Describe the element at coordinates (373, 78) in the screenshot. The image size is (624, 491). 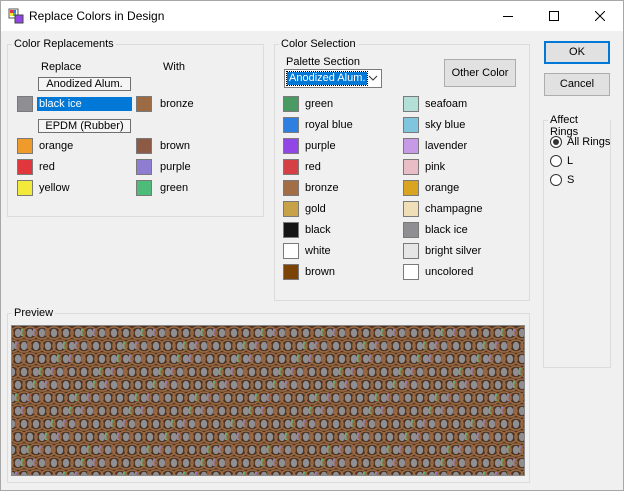
I see `chevron-down-icon` at that location.